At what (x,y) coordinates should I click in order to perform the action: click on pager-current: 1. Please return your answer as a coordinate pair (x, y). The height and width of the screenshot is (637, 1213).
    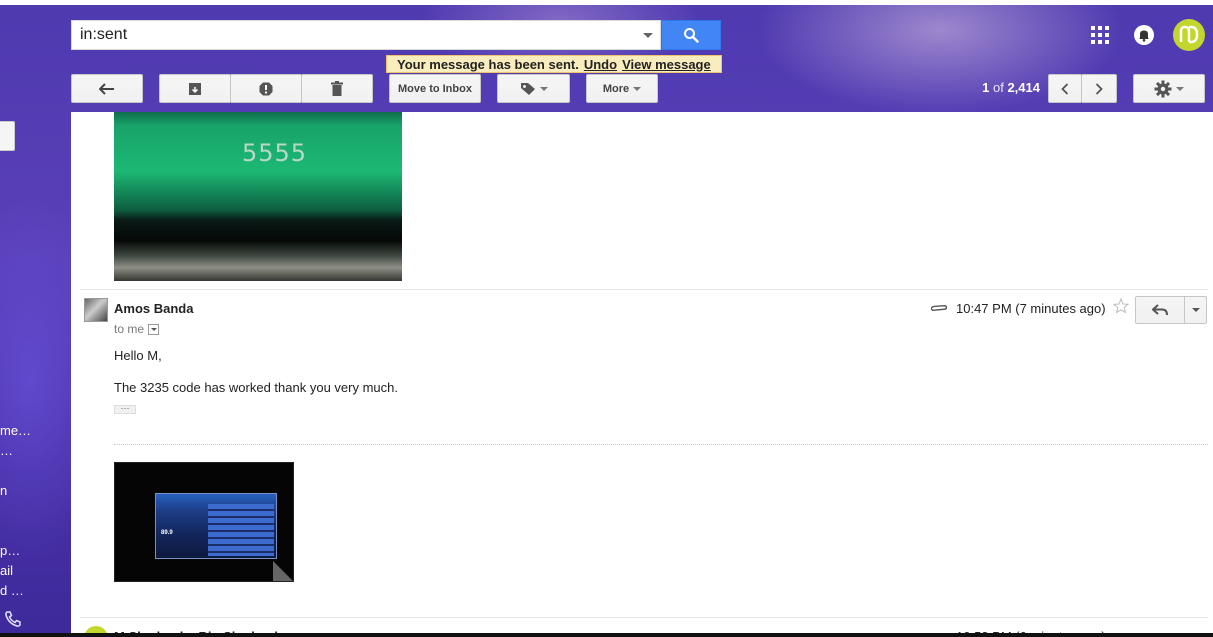
    Looking at the image, I should click on (986, 87).